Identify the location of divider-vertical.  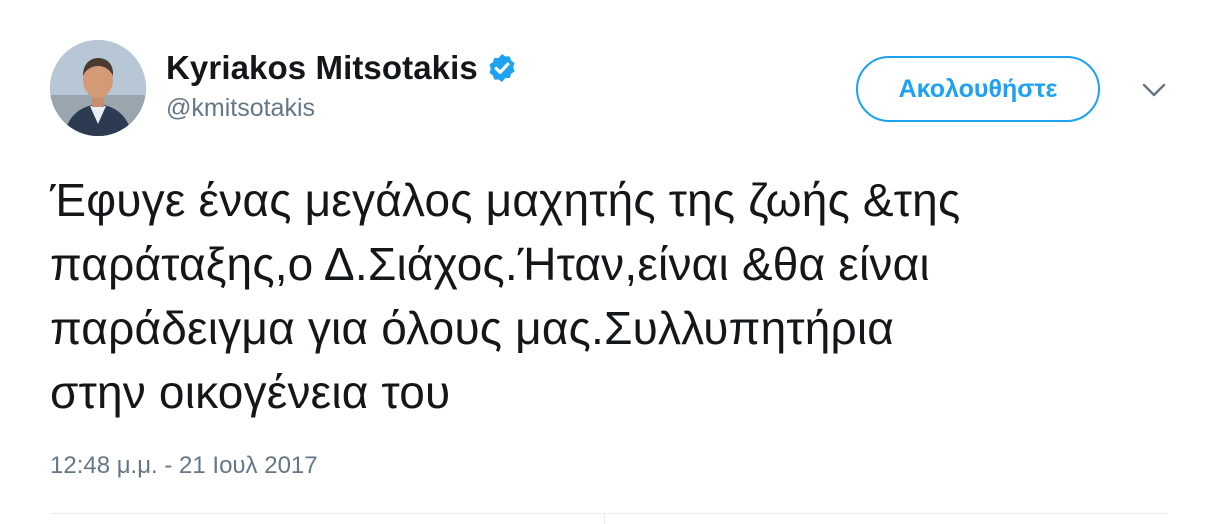
(604, 518).